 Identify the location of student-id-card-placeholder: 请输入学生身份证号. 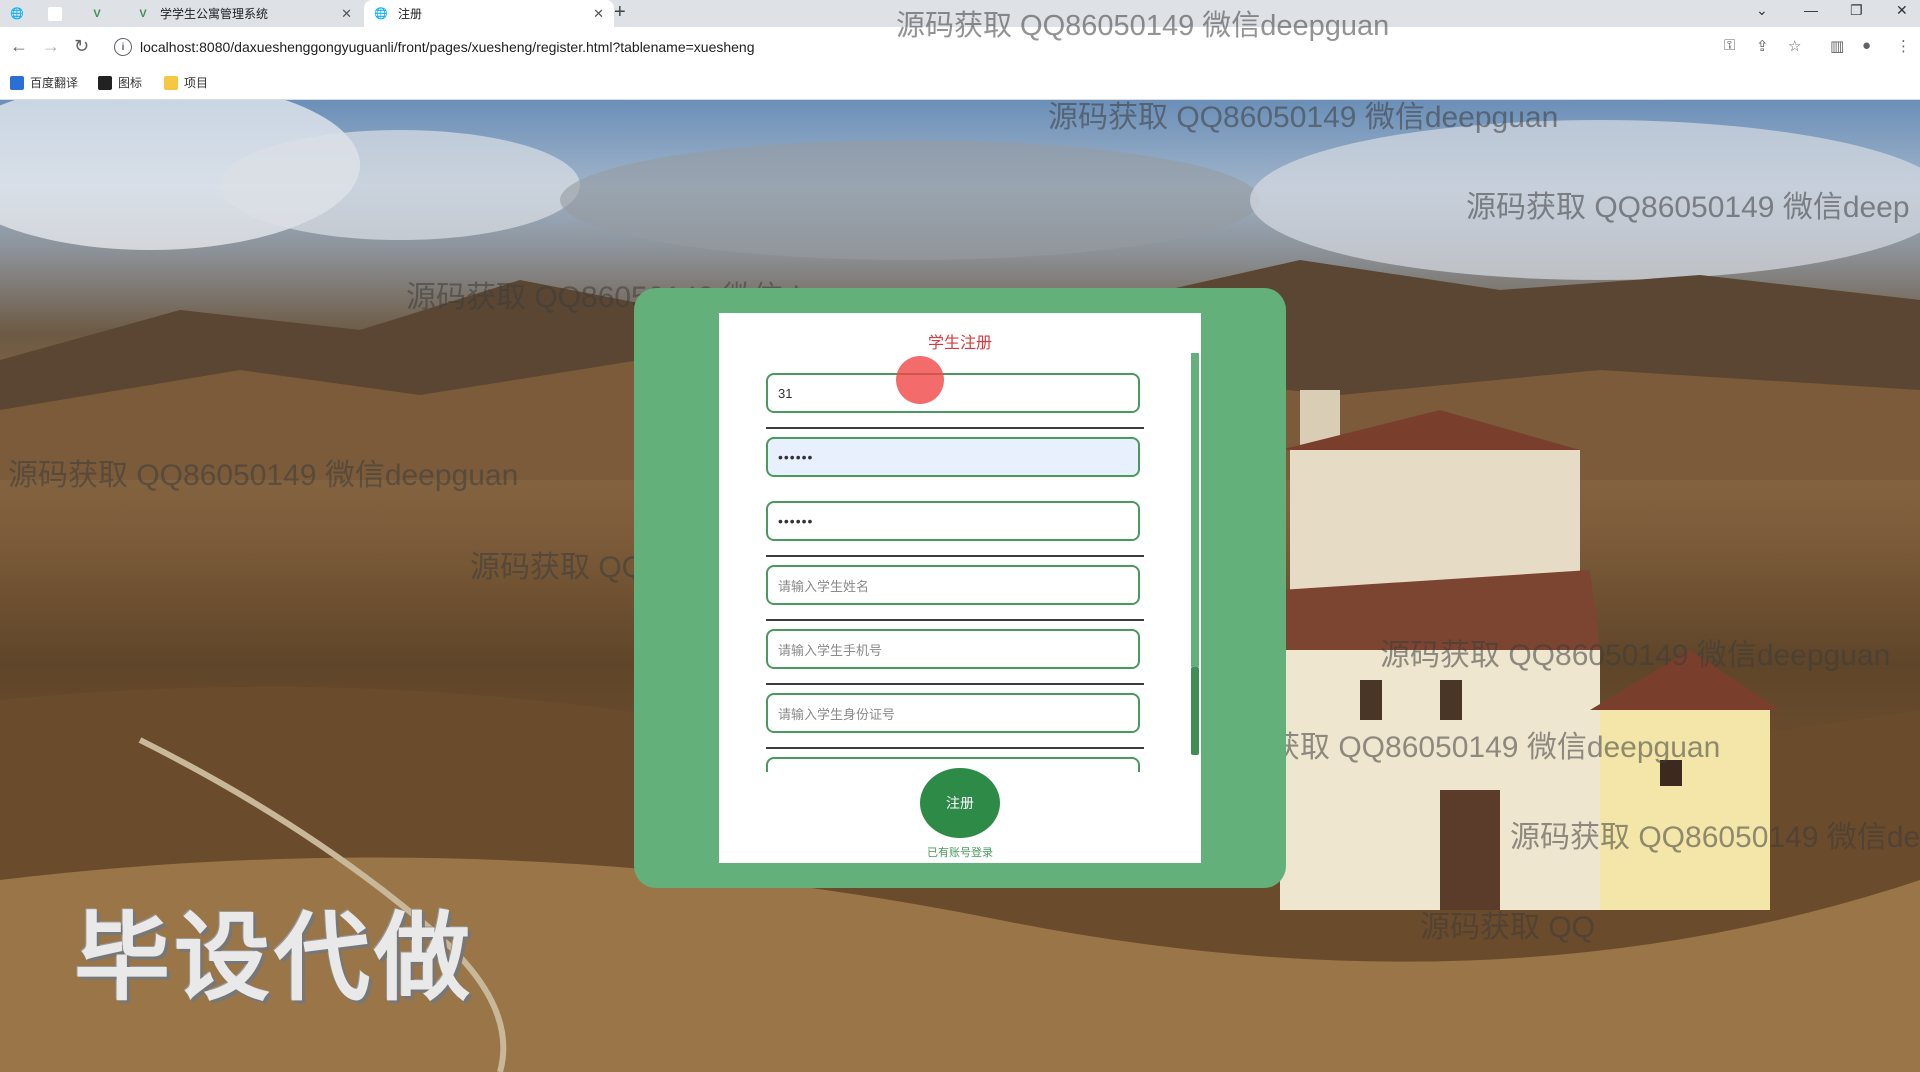
(837, 714).